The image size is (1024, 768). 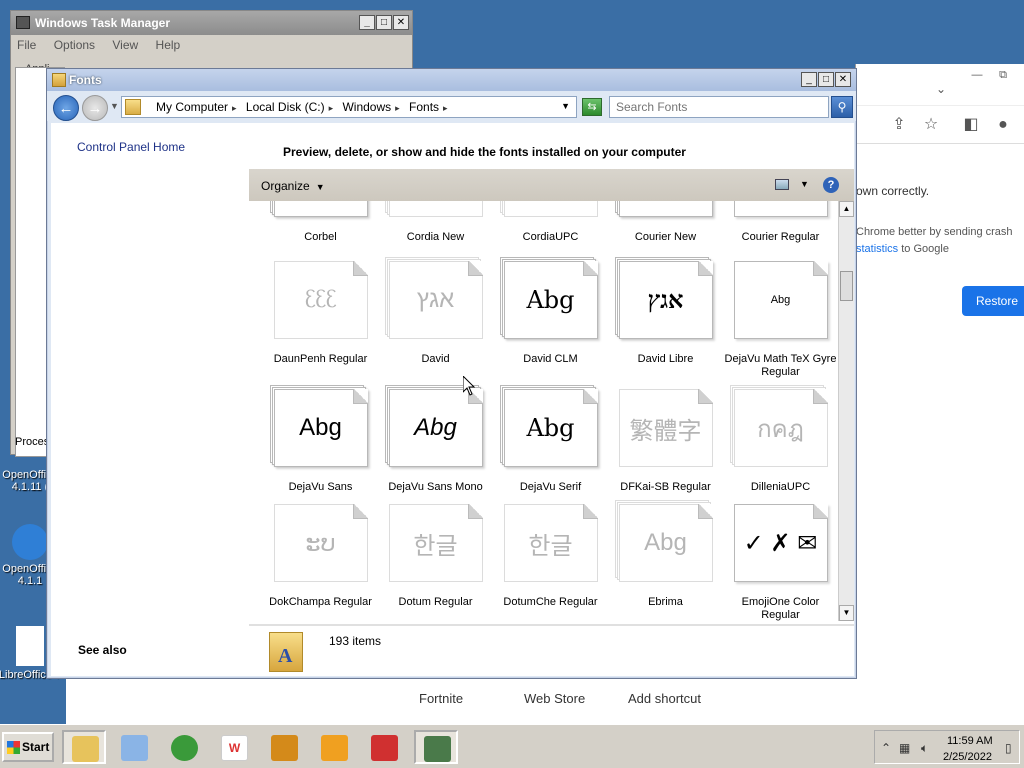 What do you see at coordinates (550, 439) in the screenshot?
I see `font-tile: Abg DejaVu Serif` at bounding box center [550, 439].